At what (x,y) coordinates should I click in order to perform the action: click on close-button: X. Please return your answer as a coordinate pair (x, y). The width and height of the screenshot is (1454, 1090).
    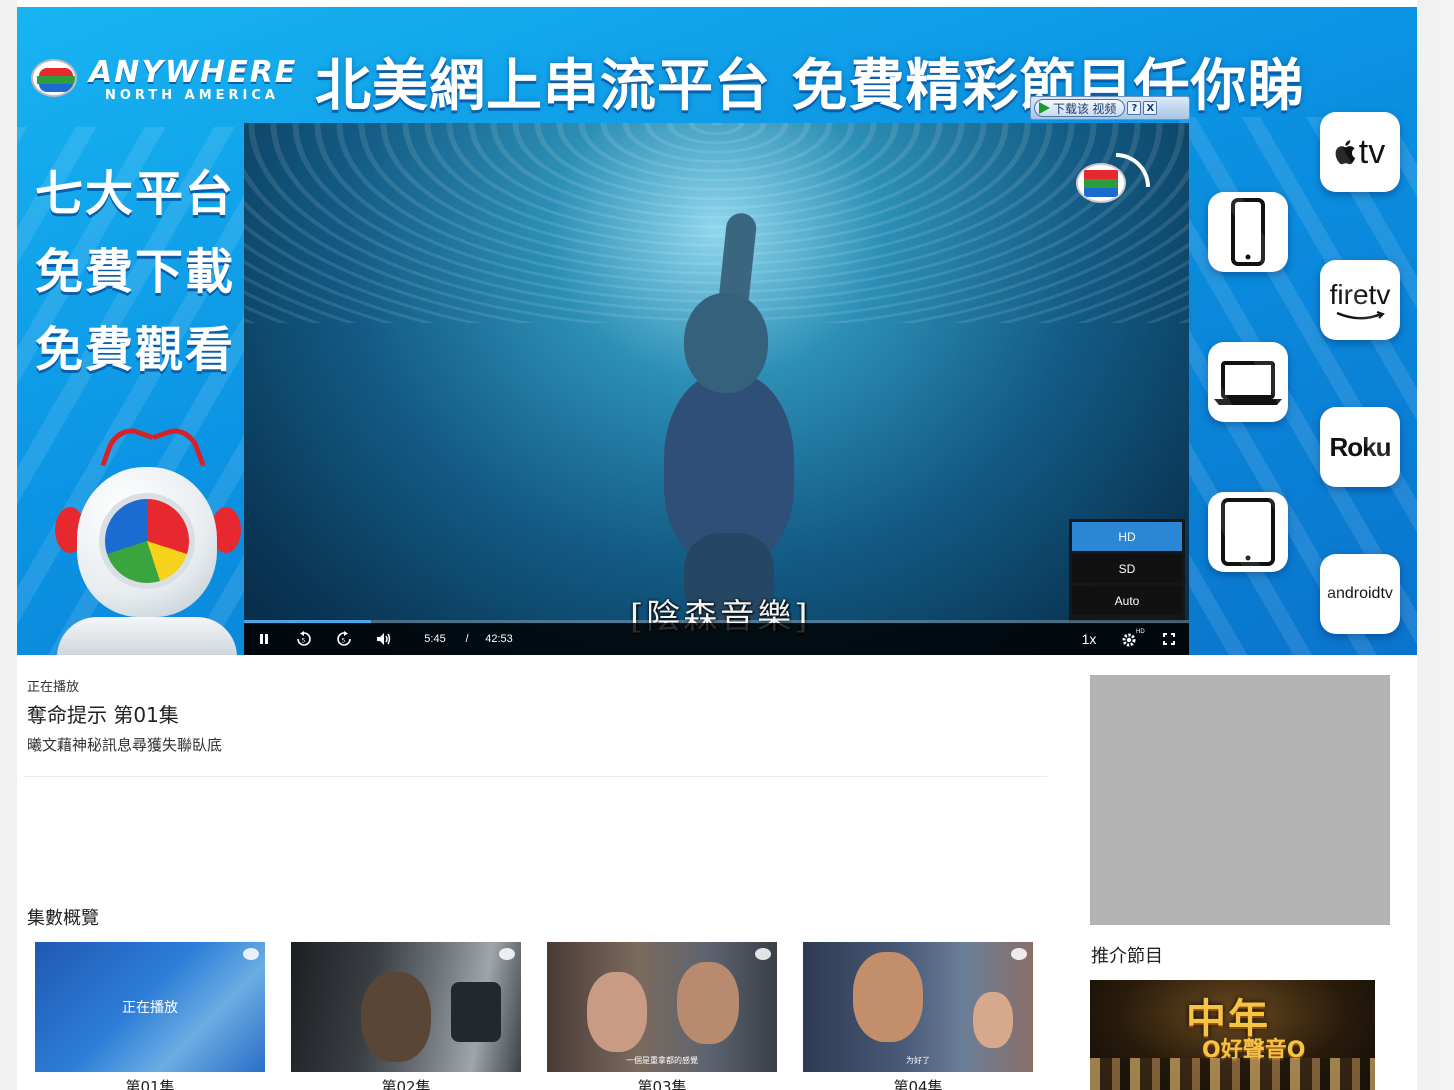
    Looking at the image, I should click on (1150, 108).